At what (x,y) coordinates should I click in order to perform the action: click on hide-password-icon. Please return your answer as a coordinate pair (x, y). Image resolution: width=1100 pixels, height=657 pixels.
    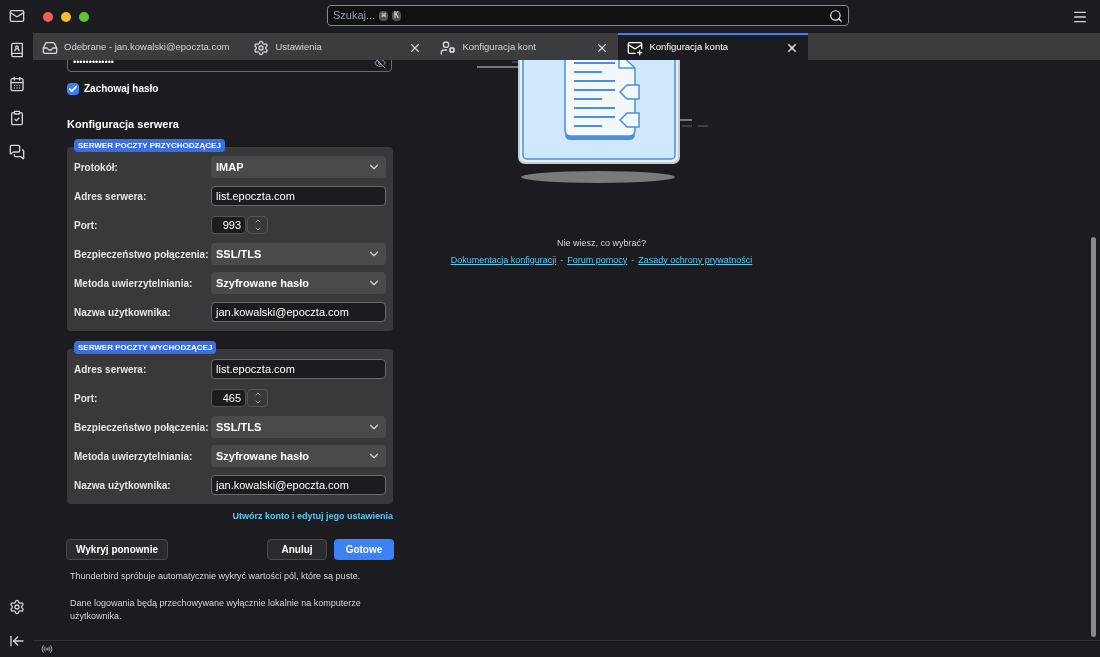
    Looking at the image, I should click on (380, 64).